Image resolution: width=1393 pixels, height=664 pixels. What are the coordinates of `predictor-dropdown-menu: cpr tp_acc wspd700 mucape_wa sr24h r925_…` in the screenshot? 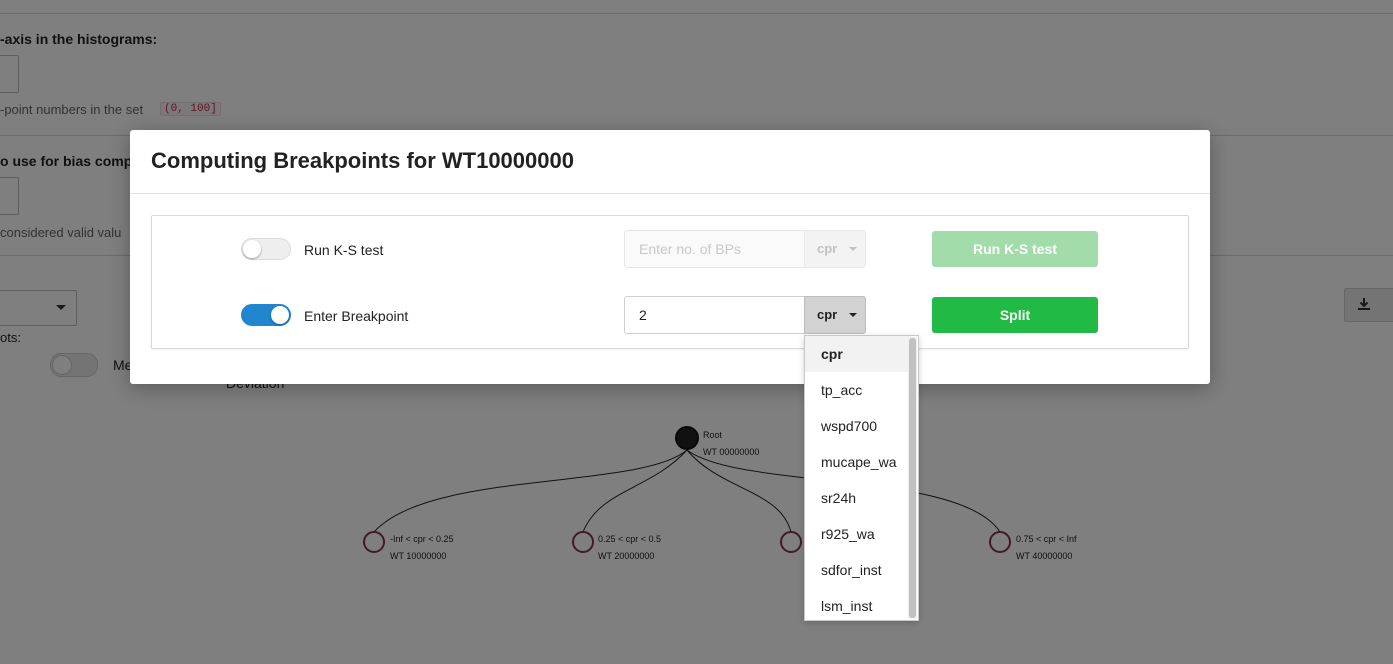 It's located at (861, 478).